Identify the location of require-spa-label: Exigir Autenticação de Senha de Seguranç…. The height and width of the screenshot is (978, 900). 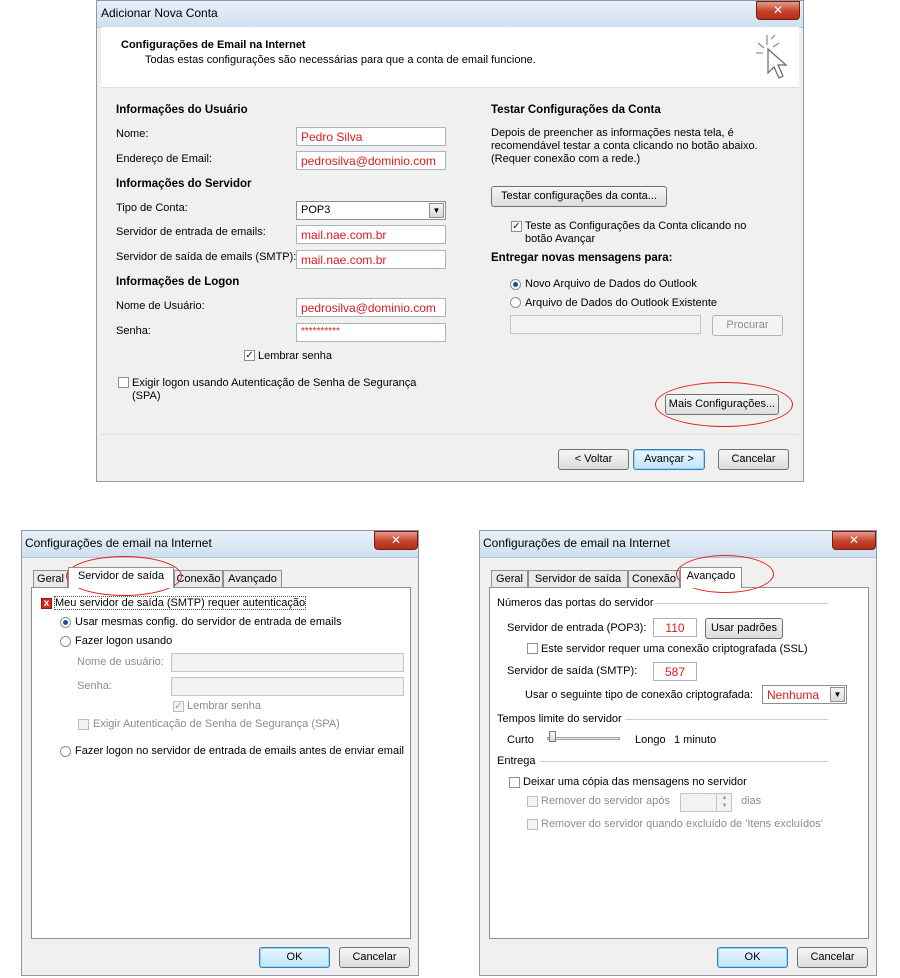
(216, 724).